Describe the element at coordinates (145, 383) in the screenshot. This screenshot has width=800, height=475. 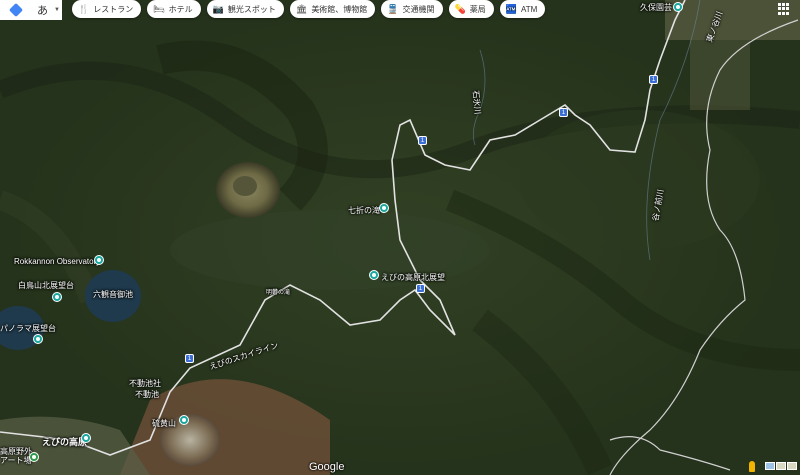
I see `place-label-fudo-shrine: 不動池社` at that location.